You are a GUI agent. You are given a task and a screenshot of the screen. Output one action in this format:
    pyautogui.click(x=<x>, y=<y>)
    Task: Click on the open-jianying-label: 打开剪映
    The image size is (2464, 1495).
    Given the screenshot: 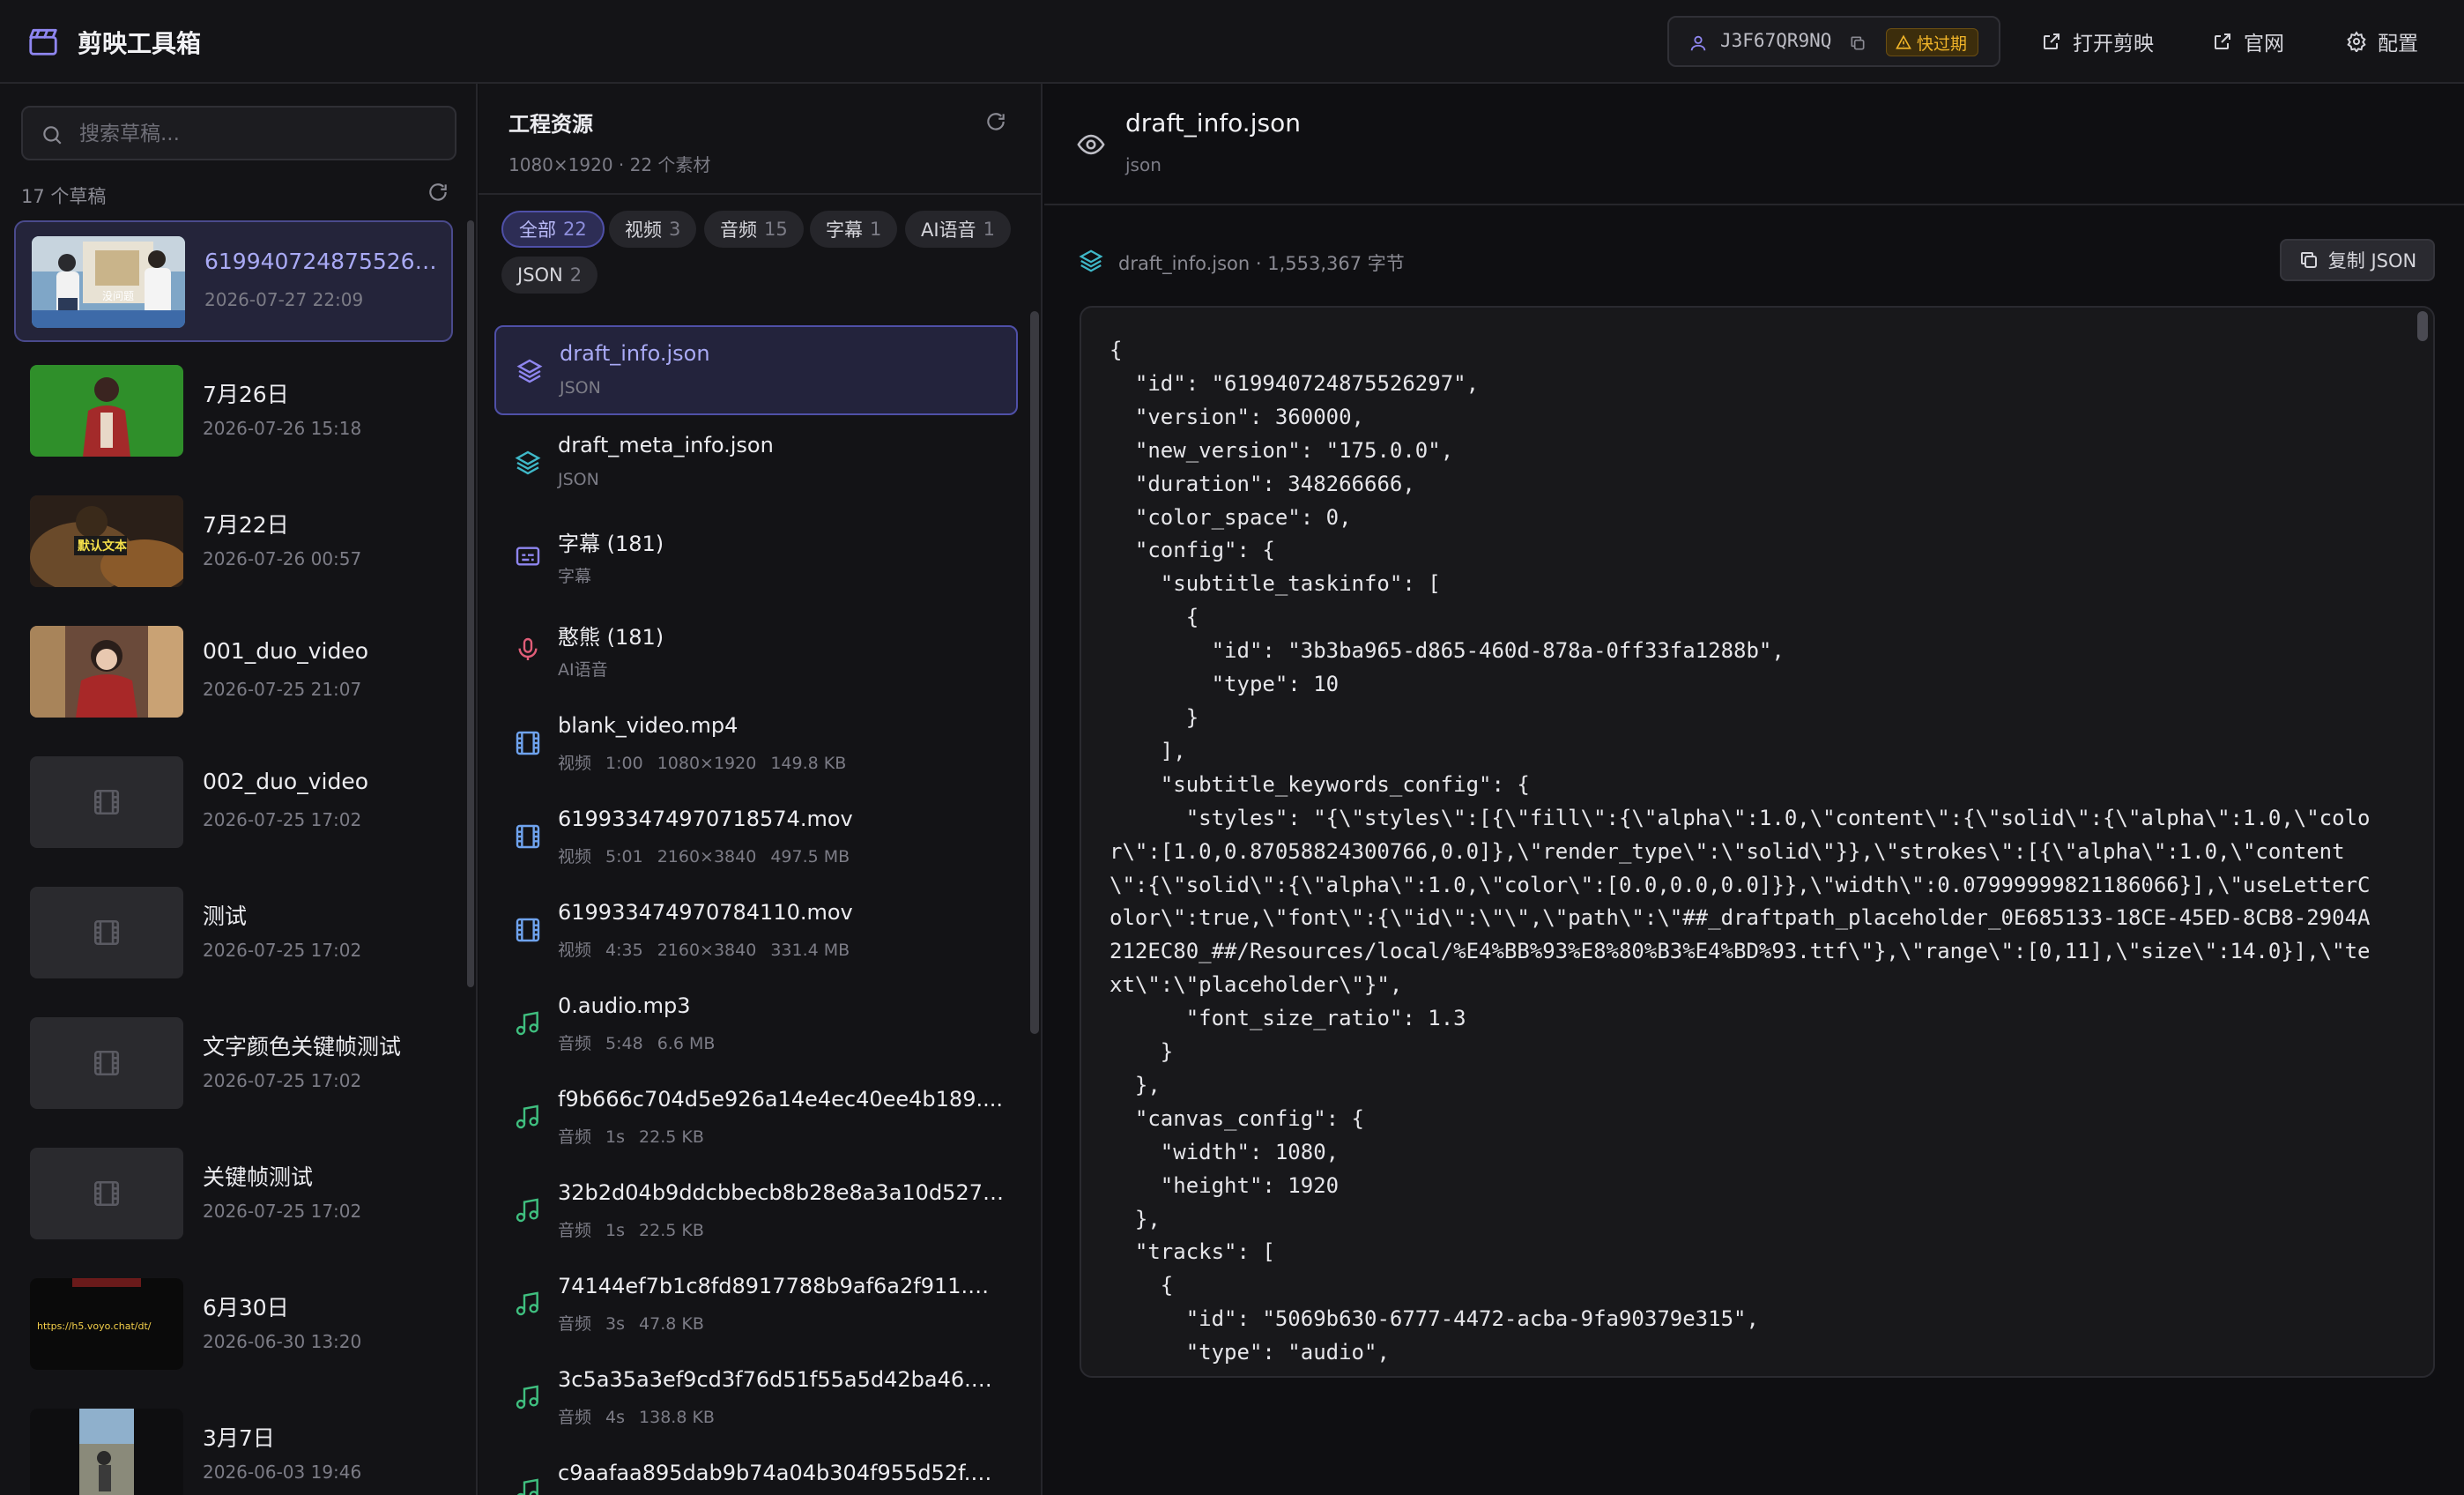 What is the action you would take?
    pyautogui.click(x=2114, y=44)
    